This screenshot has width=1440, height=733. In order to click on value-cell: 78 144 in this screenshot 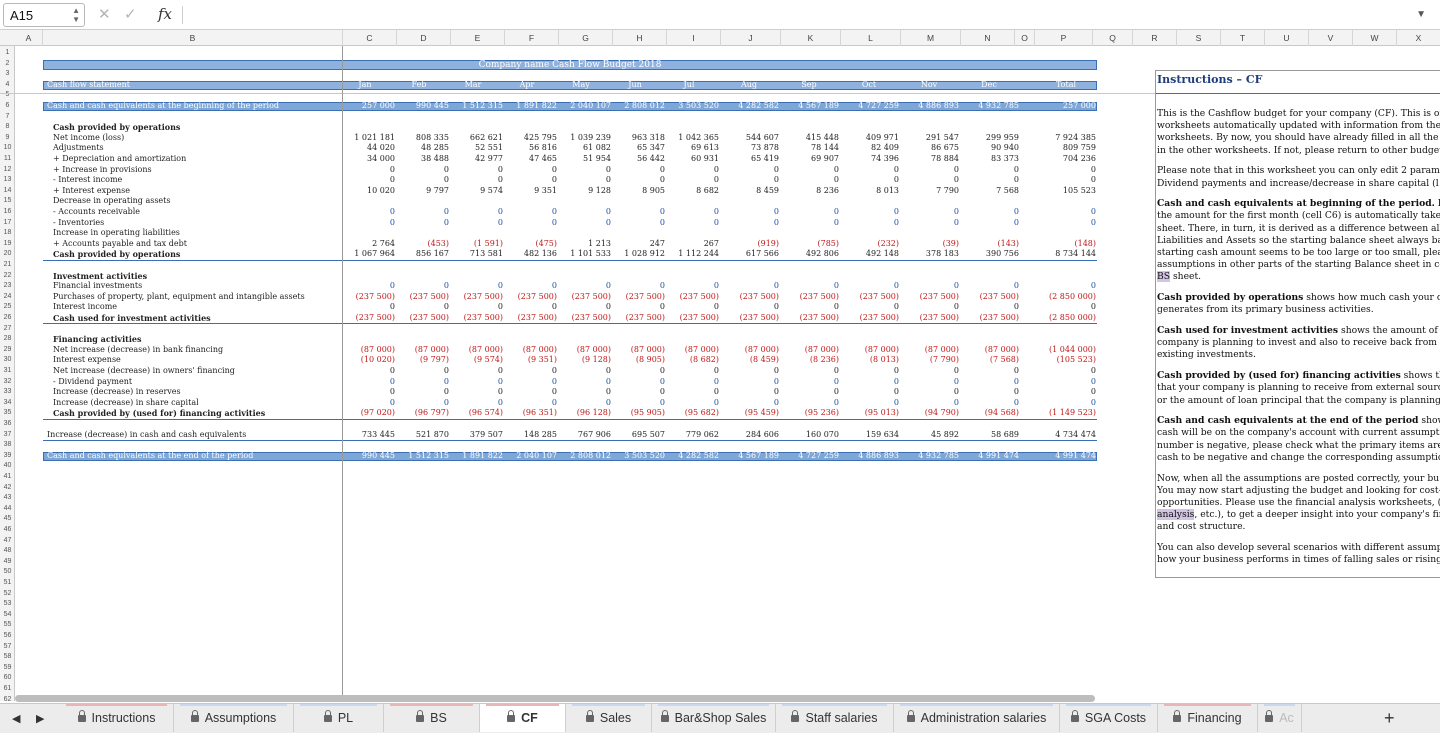, I will do `click(813, 148)`.